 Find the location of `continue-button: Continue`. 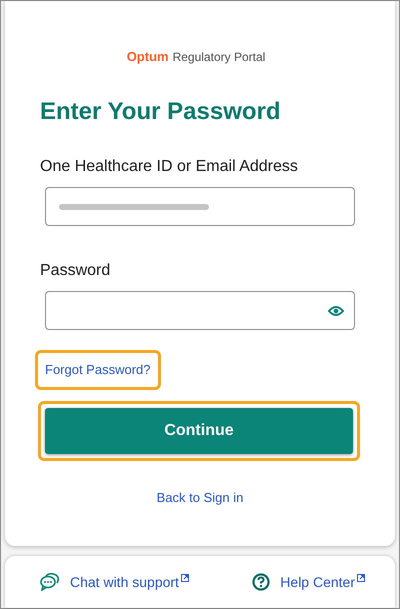

continue-button: Continue is located at coordinates (199, 431).